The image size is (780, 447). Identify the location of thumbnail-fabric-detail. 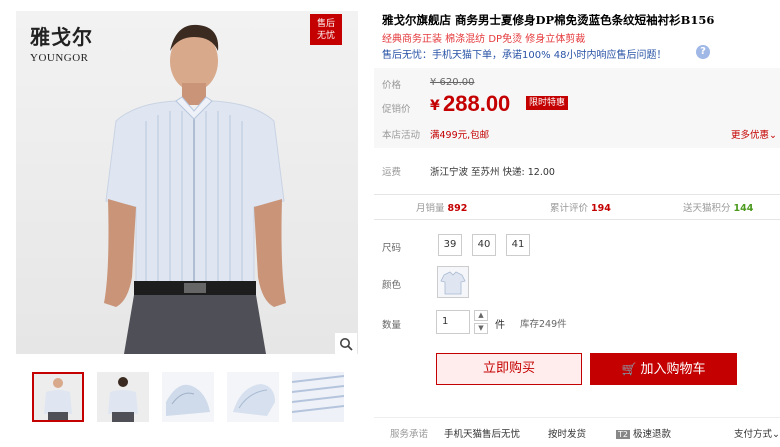
(253, 397).